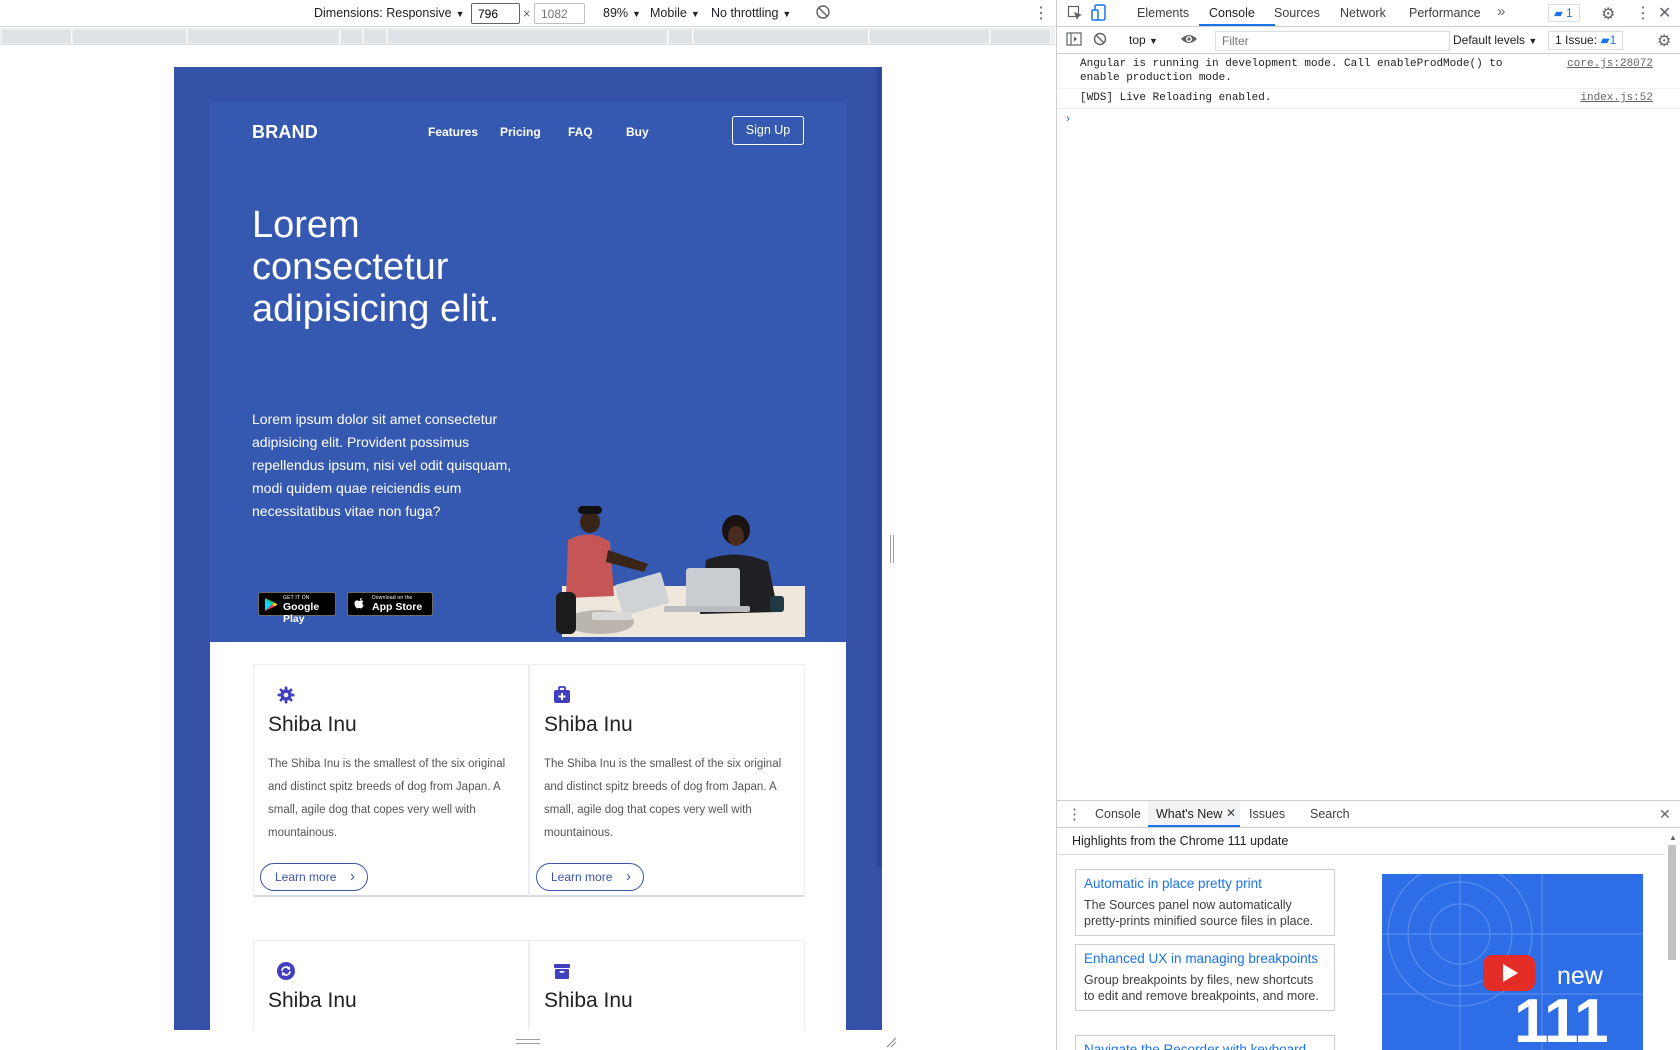 Image resolution: width=1680 pixels, height=1050 pixels. What do you see at coordinates (1501, 11) in the screenshot?
I see `more-tabs-icon: »` at bounding box center [1501, 11].